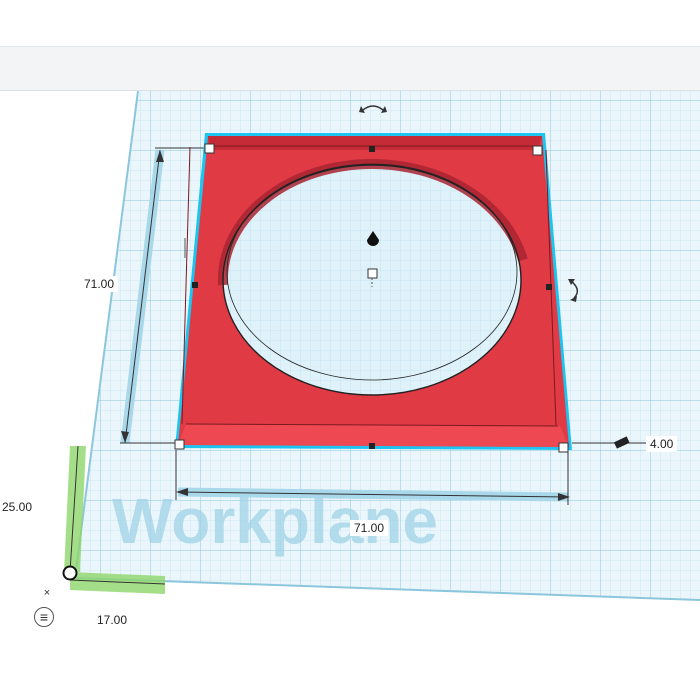 This screenshot has width=700, height=700. Describe the element at coordinates (112, 620) in the screenshot. I see `origin-x-label: 17.00` at that location.